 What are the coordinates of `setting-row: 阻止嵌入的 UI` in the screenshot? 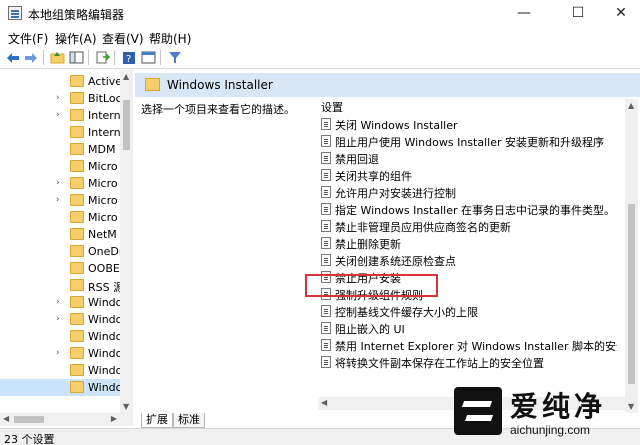 It's located at (468, 328).